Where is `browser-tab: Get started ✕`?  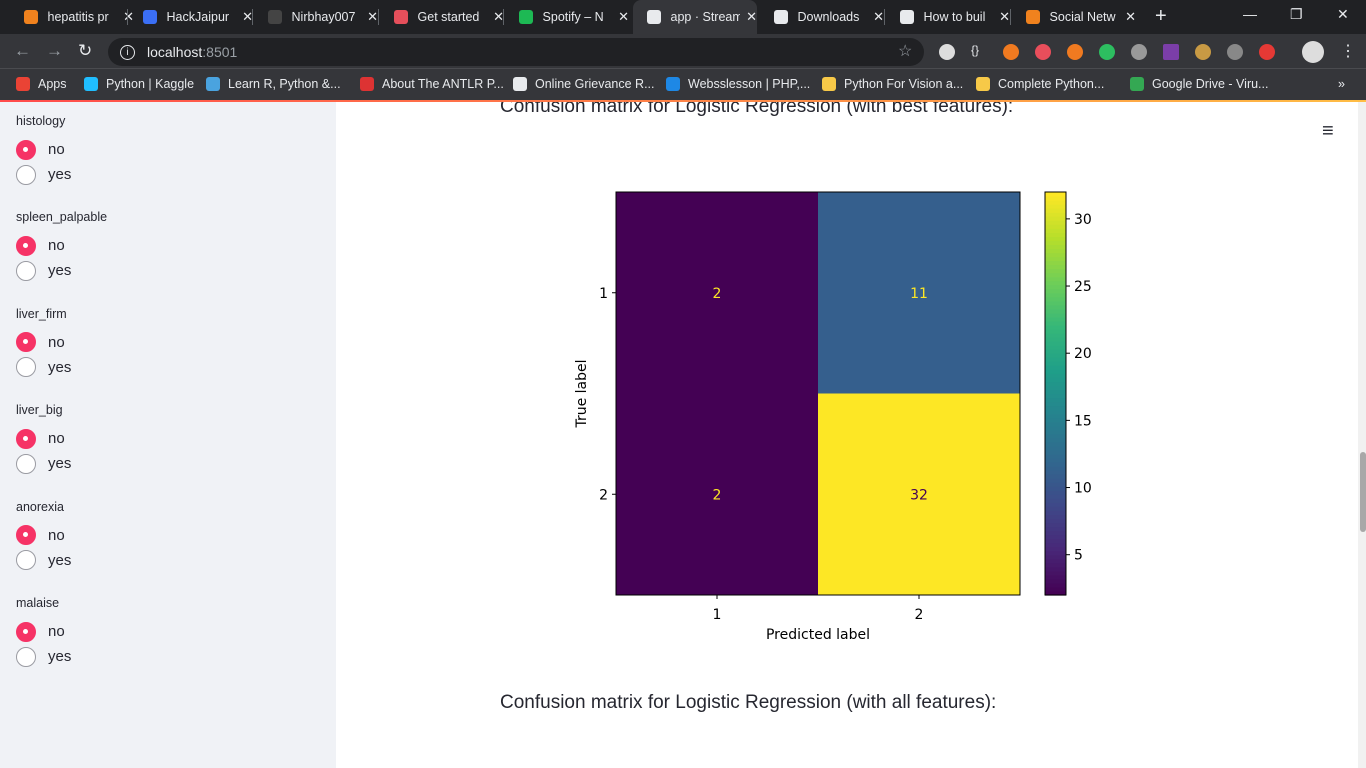
browser-tab: Get started ✕ is located at coordinates (442, 17).